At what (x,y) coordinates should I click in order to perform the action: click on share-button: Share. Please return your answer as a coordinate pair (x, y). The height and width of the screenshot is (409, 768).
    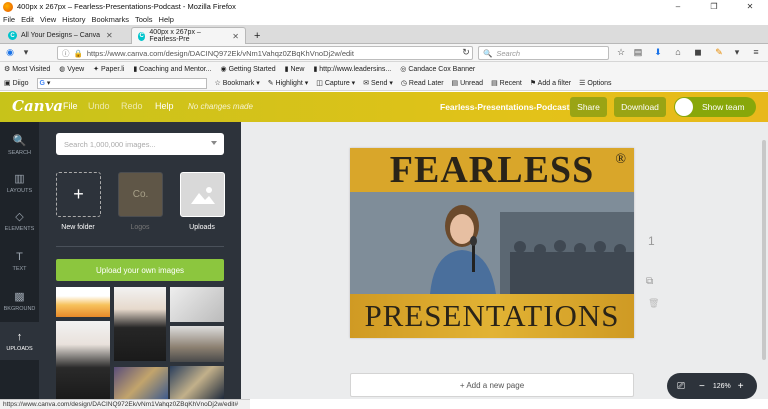
    Looking at the image, I should click on (588, 107).